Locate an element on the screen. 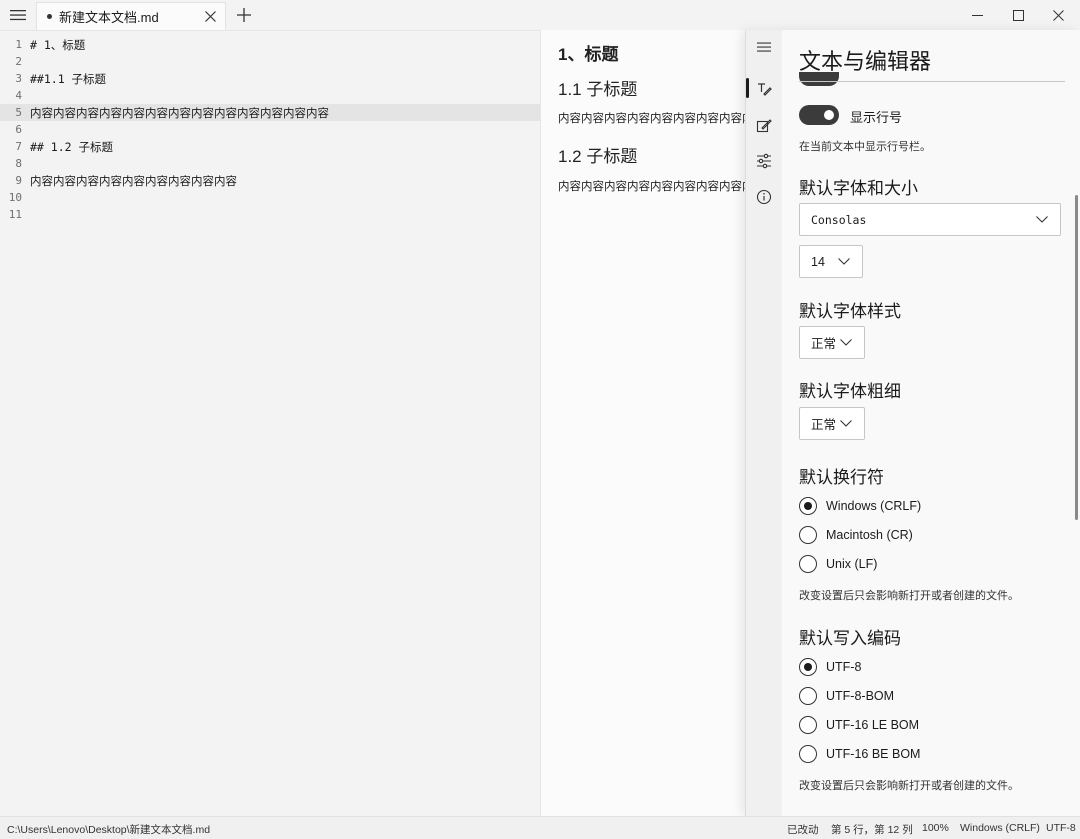  line-ending-heading: 默认换行符 is located at coordinates (841, 477).